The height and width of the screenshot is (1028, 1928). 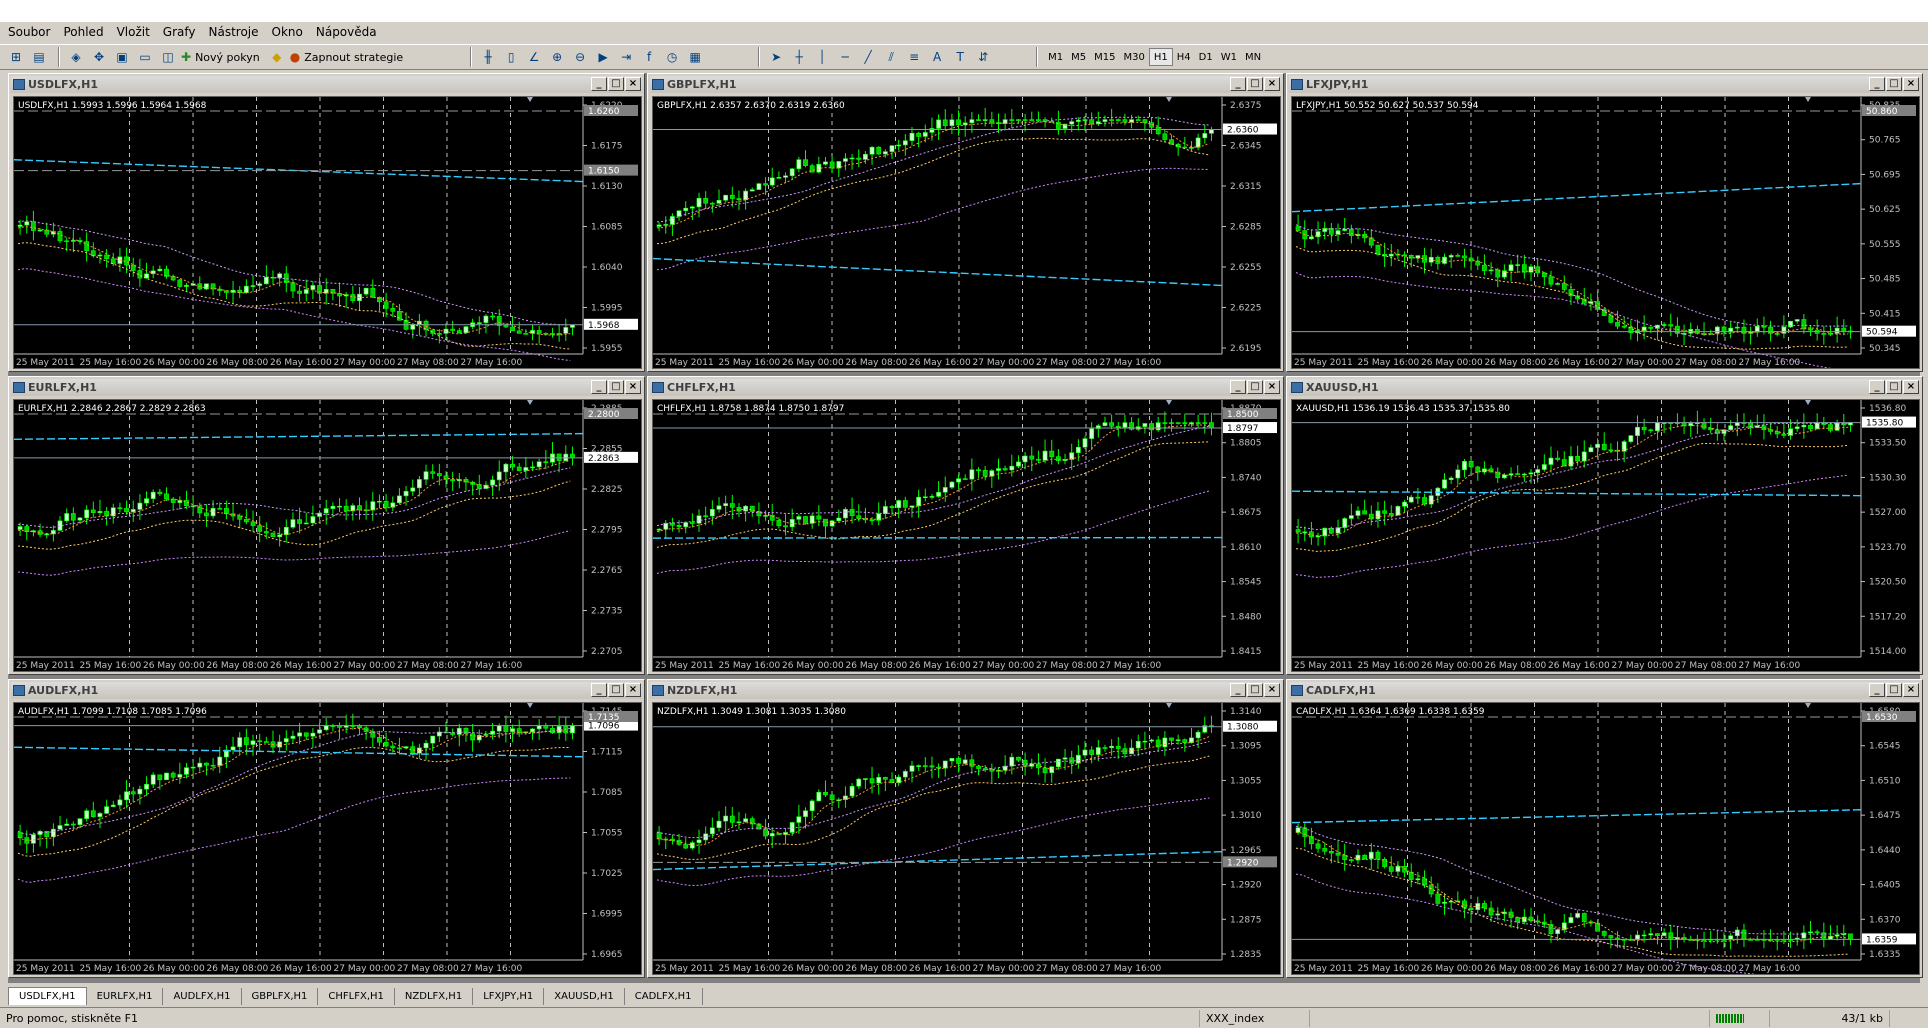 I want to click on menu-vlozit: Vložit, so click(x=133, y=32).